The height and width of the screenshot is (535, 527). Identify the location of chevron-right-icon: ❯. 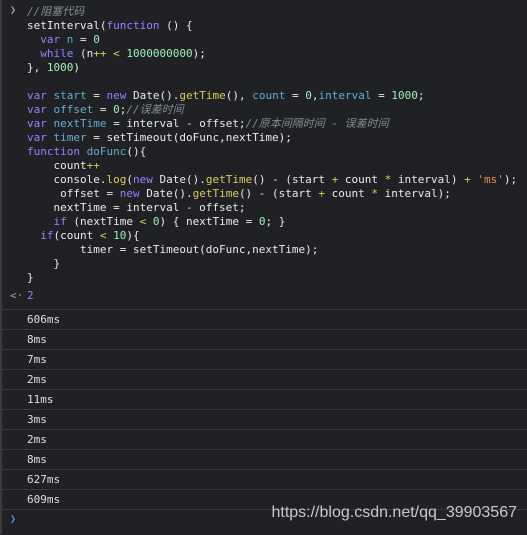
(13, 10).